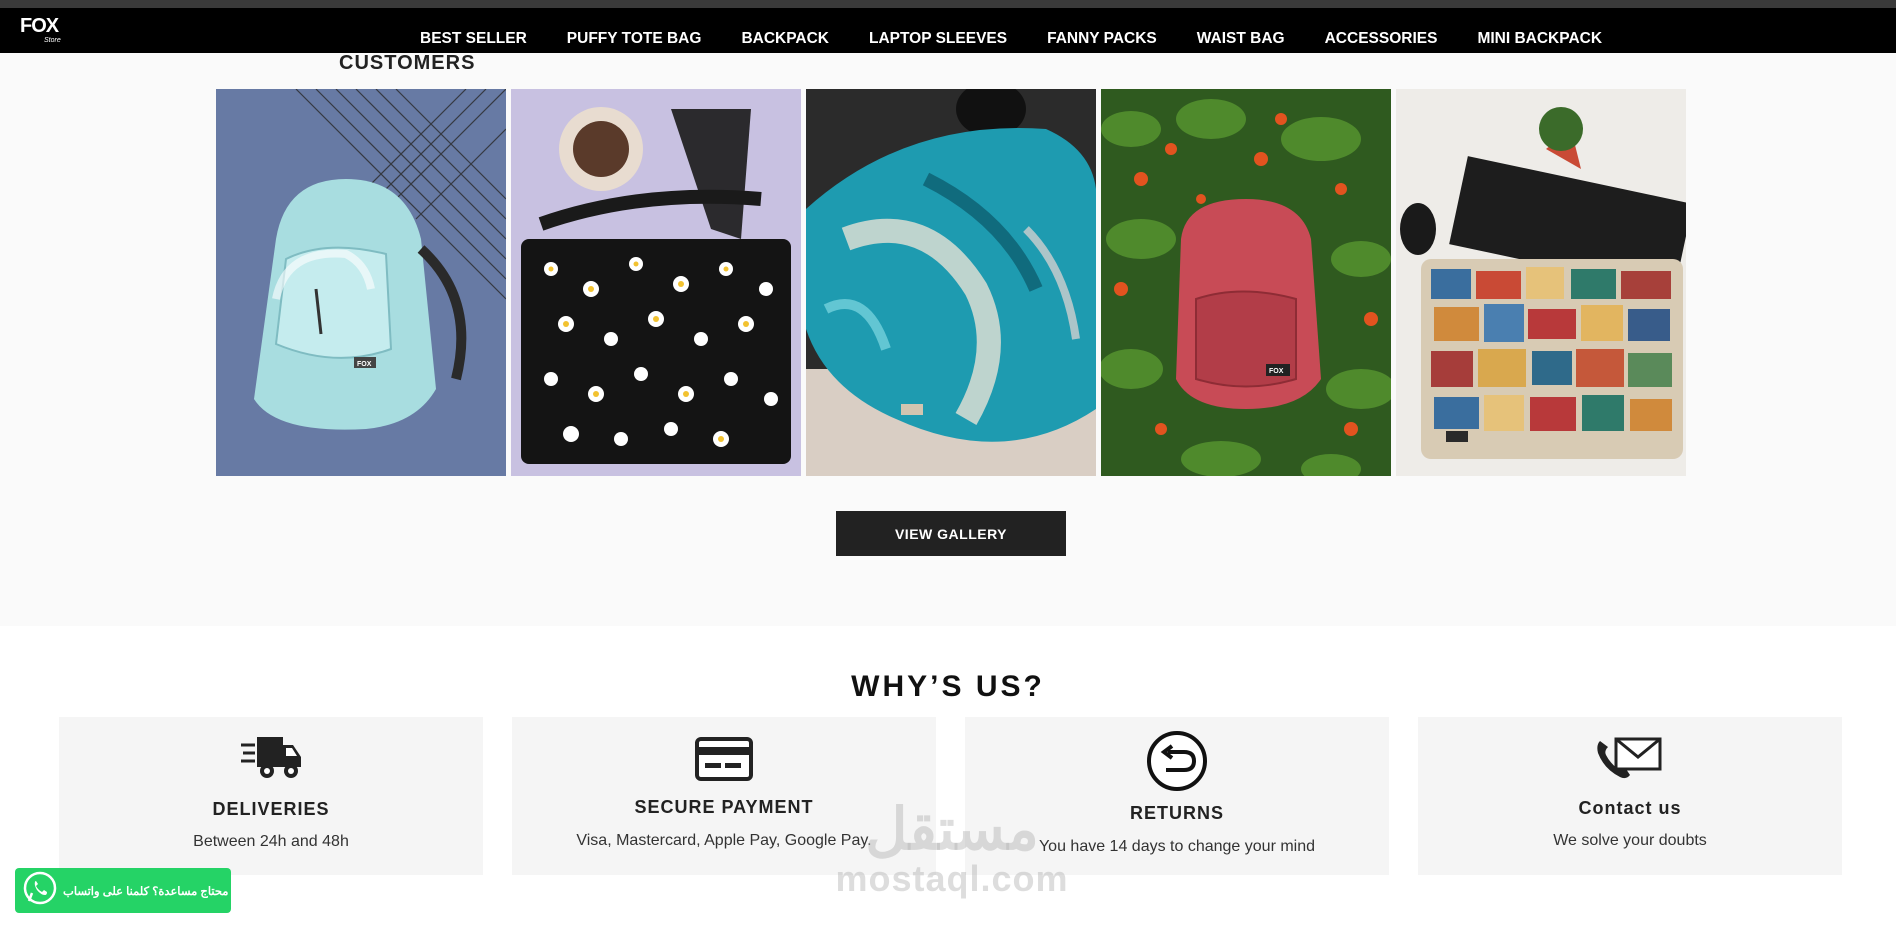 The height and width of the screenshot is (927, 1896). I want to click on whatsapp-help-button: محتاج مساعدة؟ كلمنا على واتساب, so click(123, 890).